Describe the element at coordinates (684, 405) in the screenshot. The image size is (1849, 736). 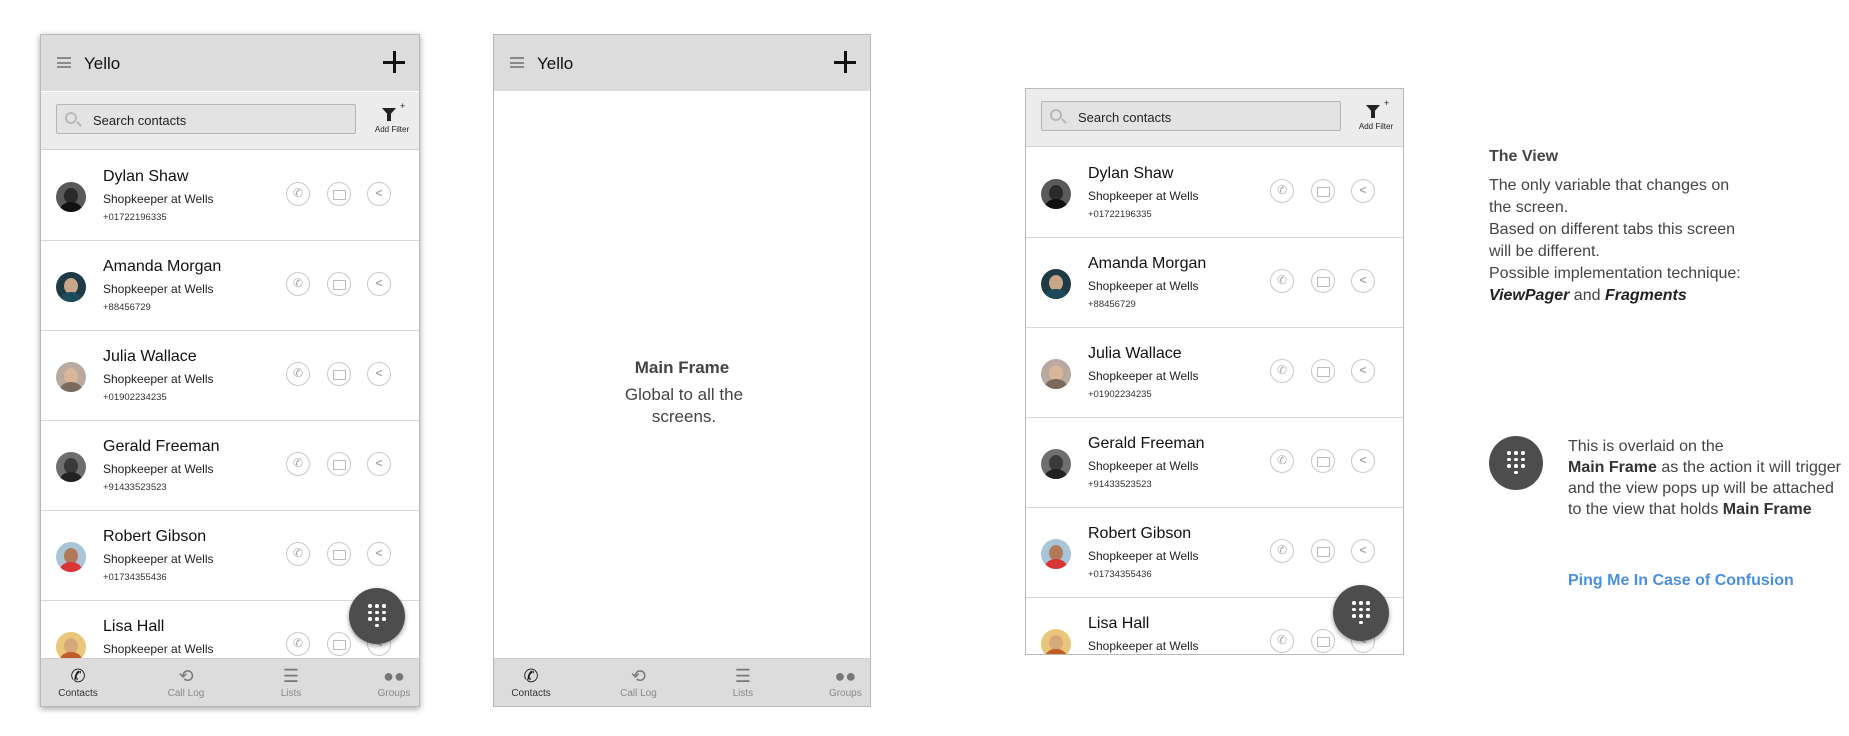
I see `main-frame-subtitle: Global to all the screens.` at that location.